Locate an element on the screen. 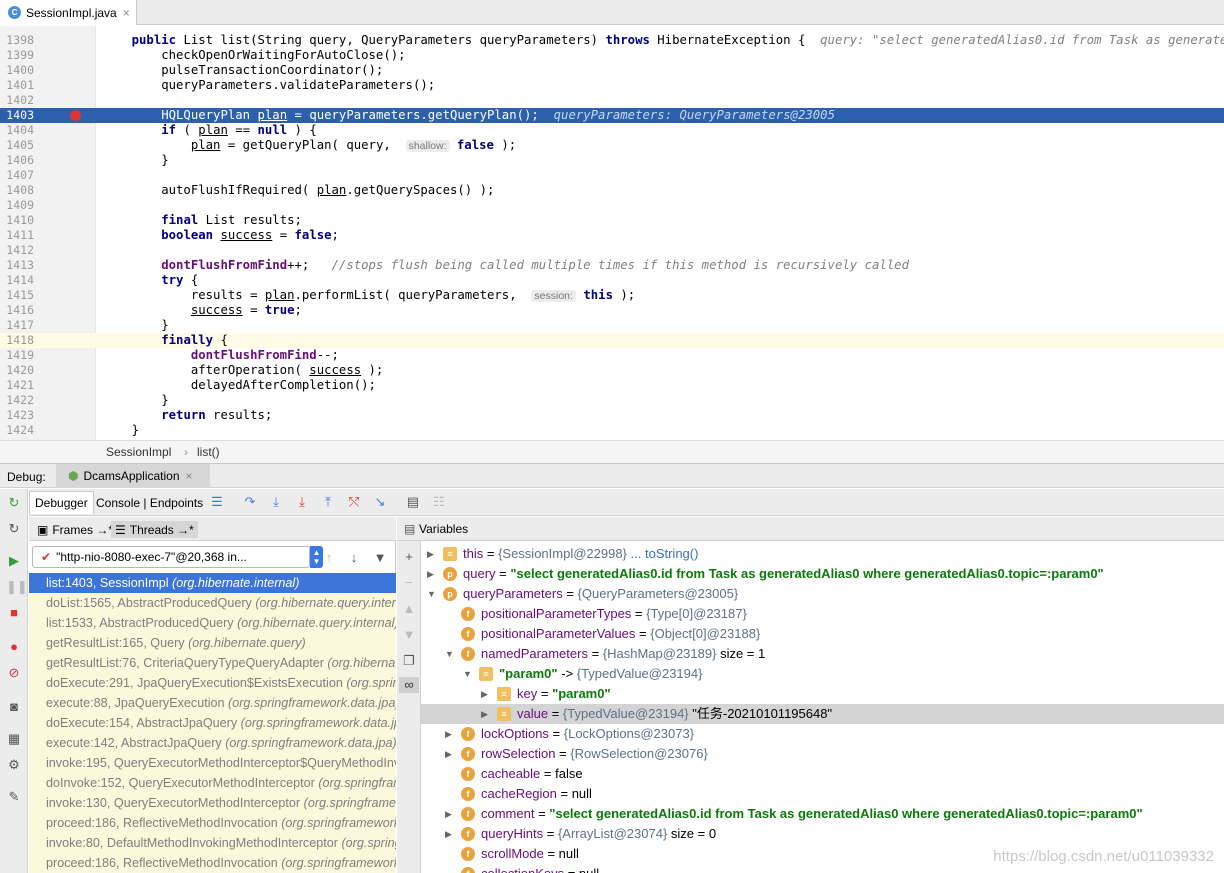 This screenshot has height=873, width=1224. line-number: 1420 is located at coordinates (17, 370).